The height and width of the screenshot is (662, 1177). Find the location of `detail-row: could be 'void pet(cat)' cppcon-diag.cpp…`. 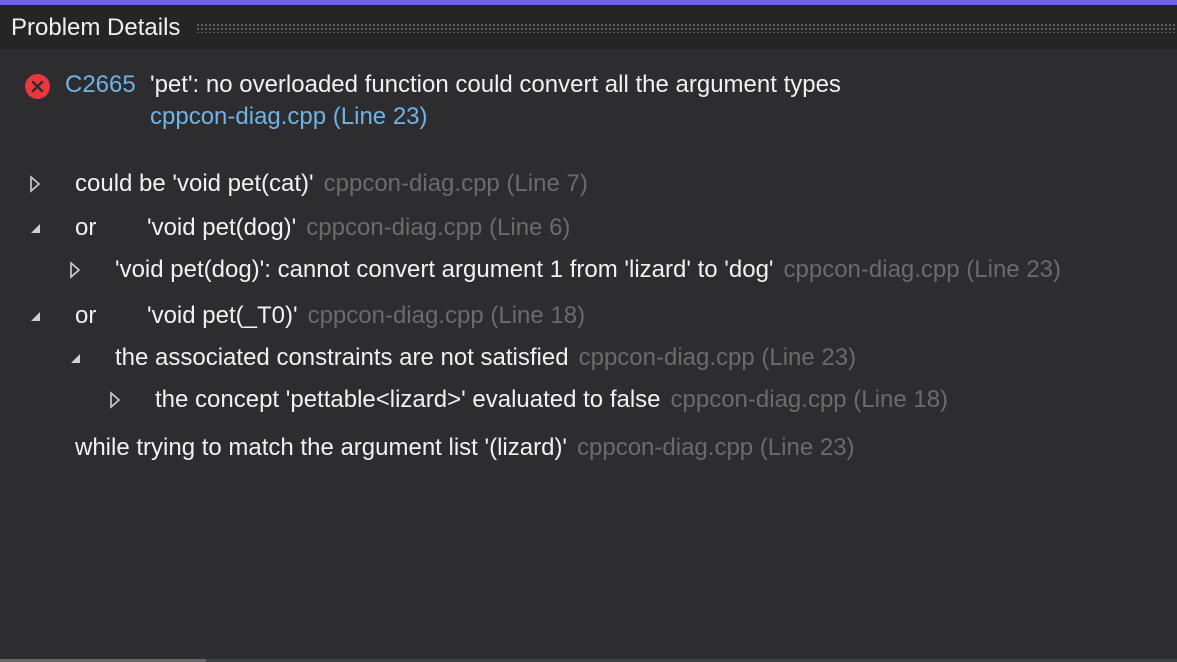

detail-row: could be 'void pet(cat)' cppcon-diag.cpp… is located at coordinates (331, 184).